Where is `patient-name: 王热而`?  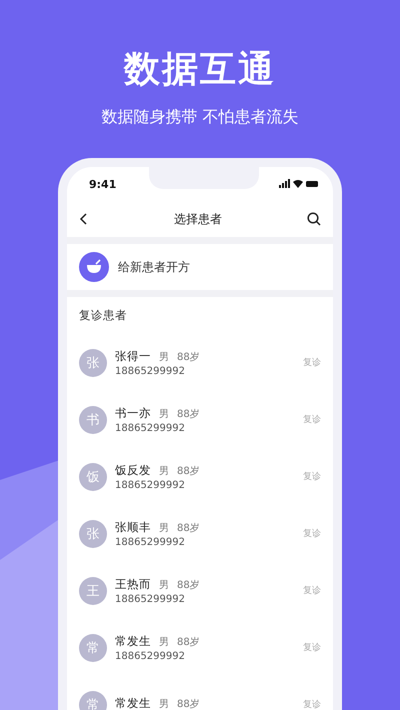 patient-name: 王热而 is located at coordinates (133, 584).